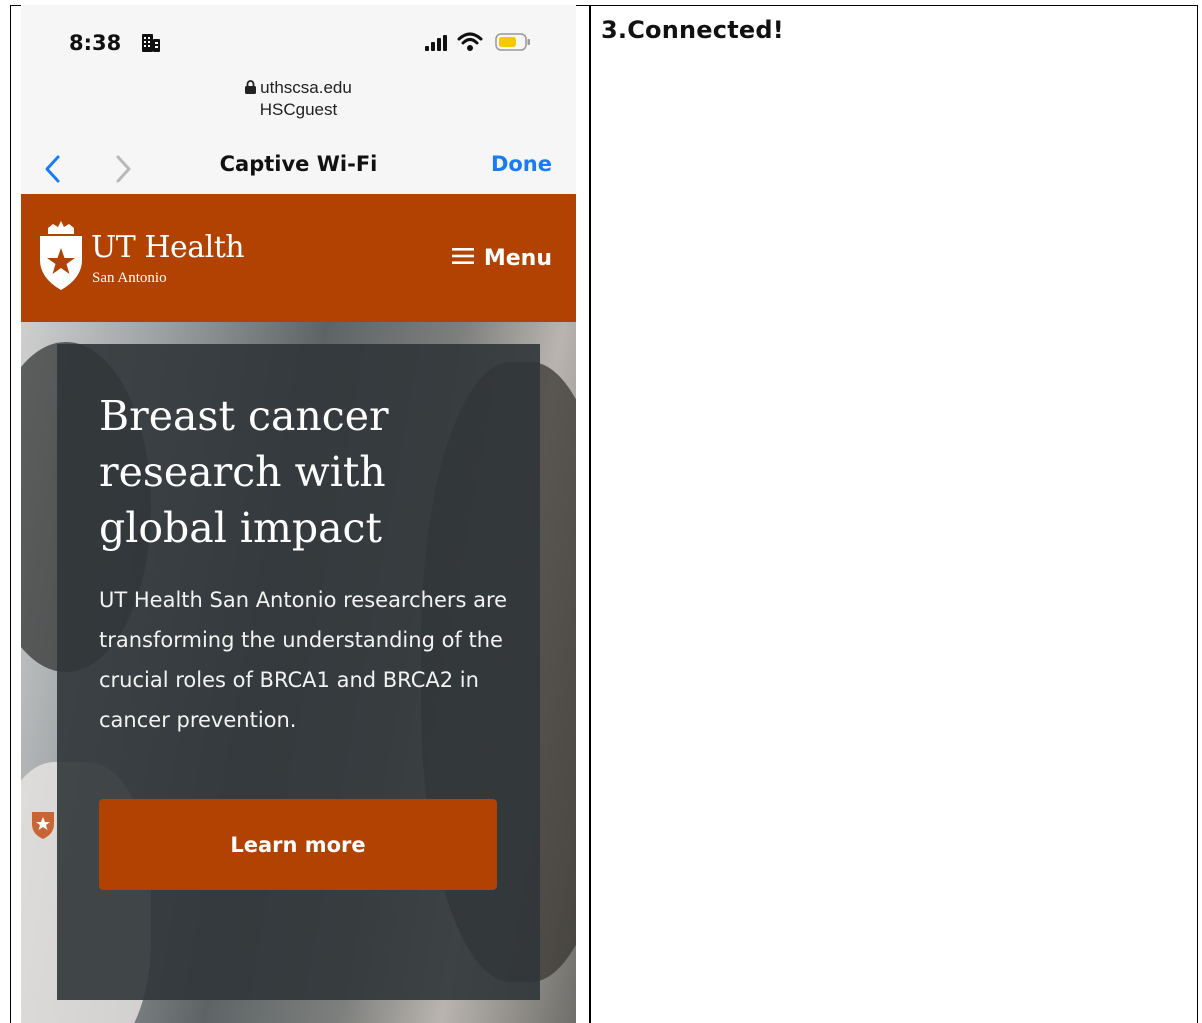 This screenshot has height=1023, width=1202. What do you see at coordinates (61, 257) in the screenshot?
I see `ut-health-shield-icon` at bounding box center [61, 257].